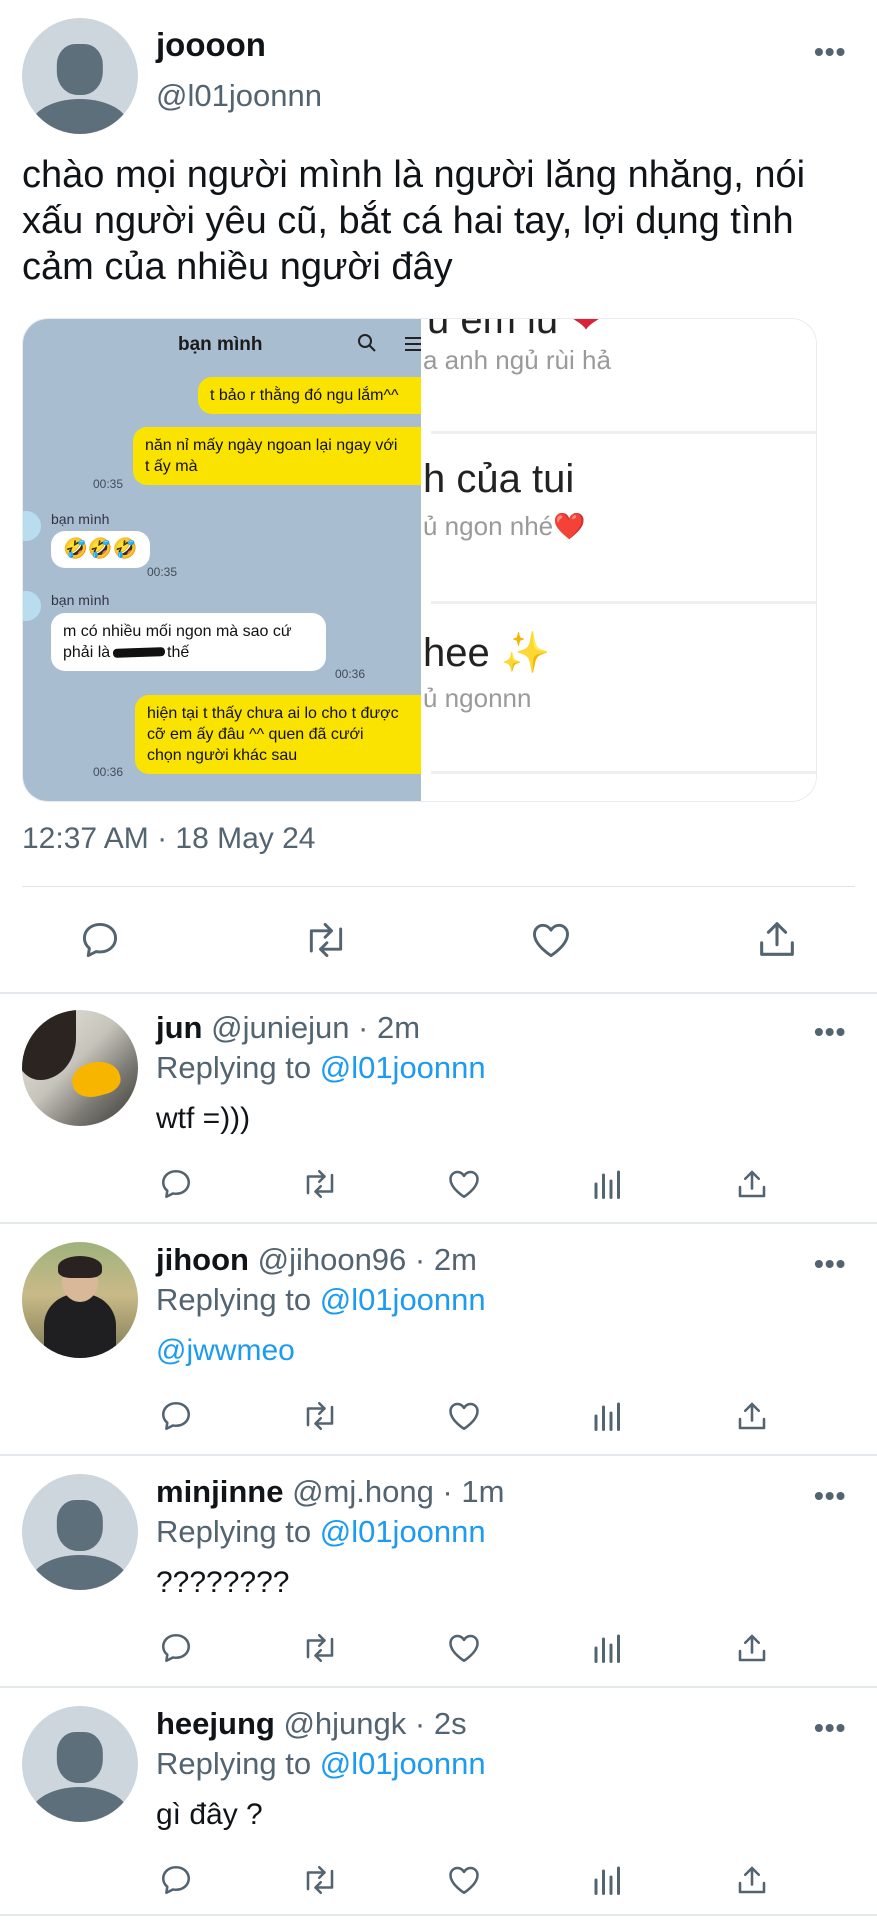  What do you see at coordinates (413, 344) in the screenshot?
I see `menu-icon` at bounding box center [413, 344].